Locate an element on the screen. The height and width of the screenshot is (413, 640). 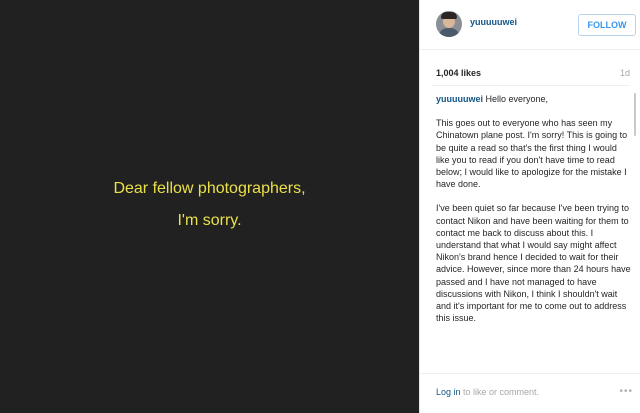
caption-greeting: Hello everyone, is located at coordinates (517, 99).